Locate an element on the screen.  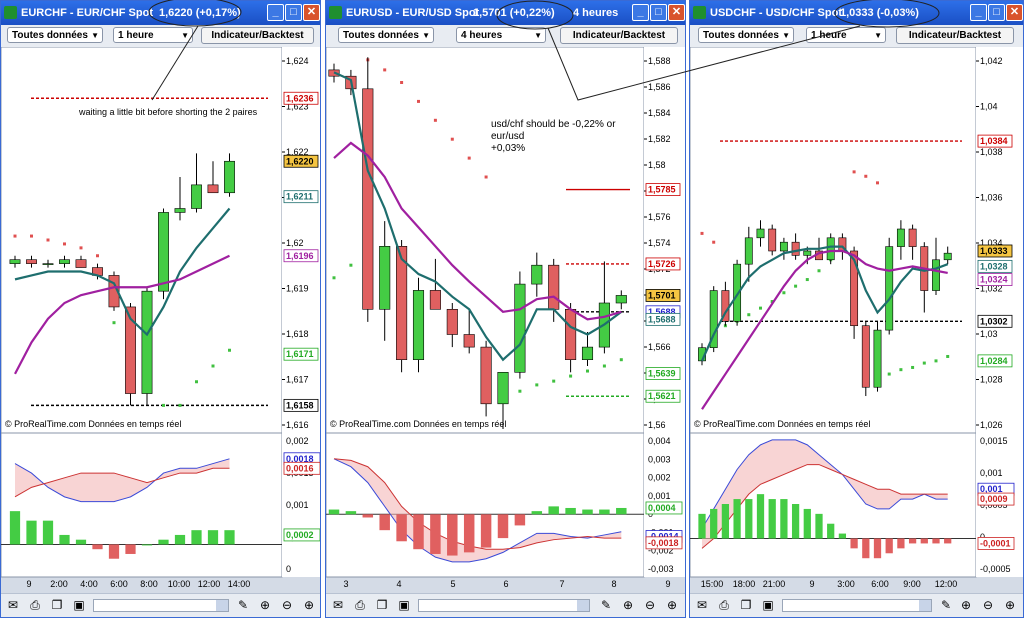
osc-tick-label: 0,001 is located at coordinates (991, 473).